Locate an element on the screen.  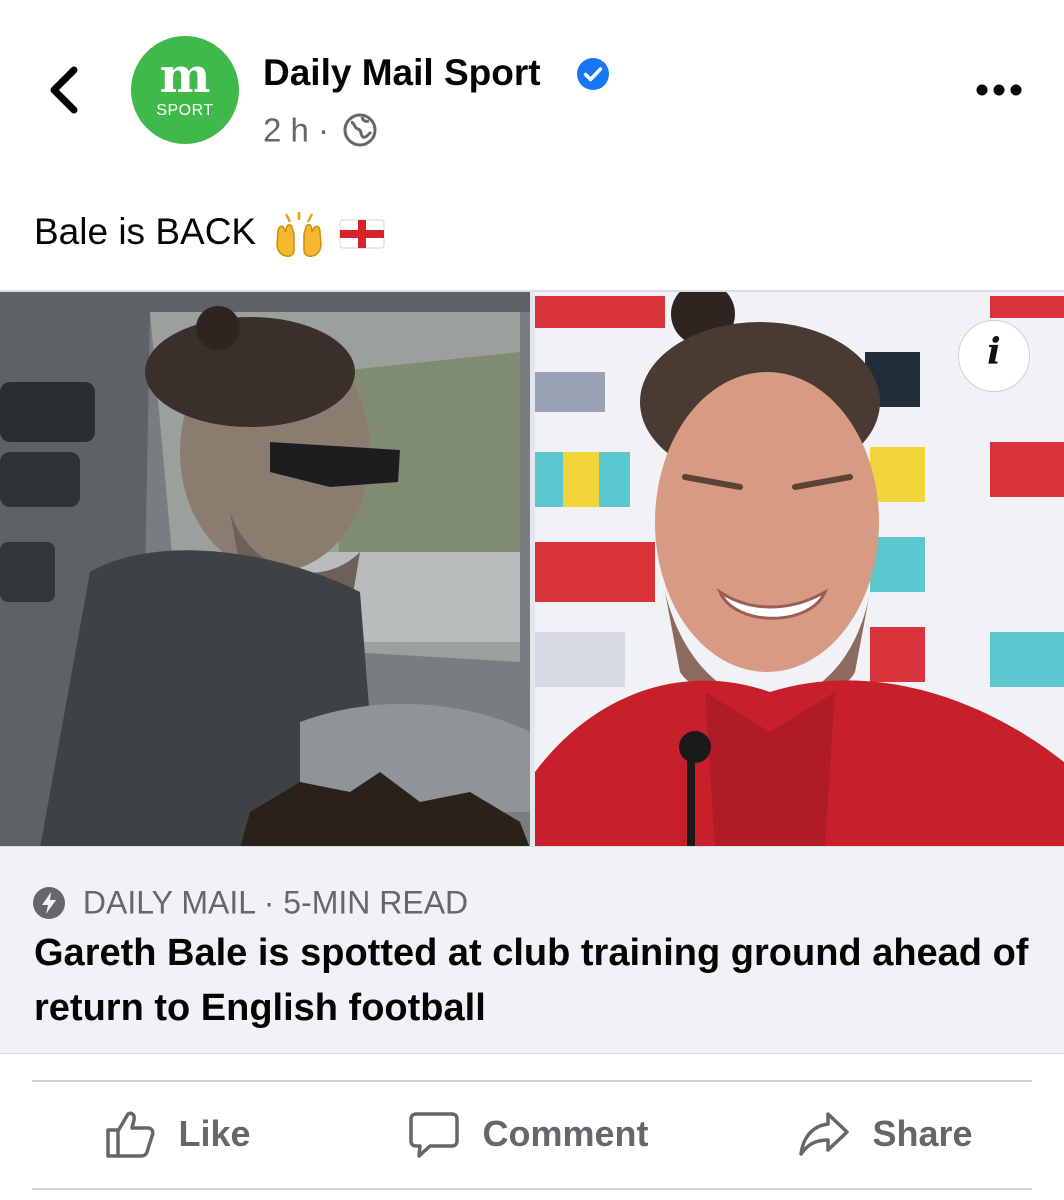
post-caption: Bale is BACK is located at coordinates (209, 233).